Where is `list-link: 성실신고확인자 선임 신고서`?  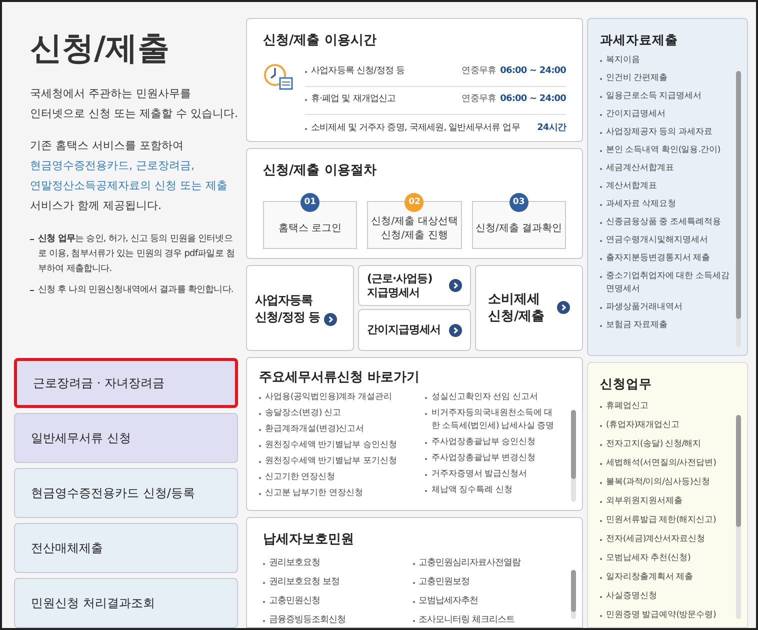 list-link: 성실신고확인자 선임 신고서 is located at coordinates (484, 397).